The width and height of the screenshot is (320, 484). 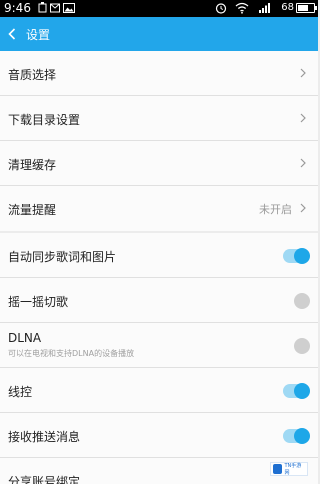 I want to click on setting-label: 下载目录设置, so click(x=44, y=120).